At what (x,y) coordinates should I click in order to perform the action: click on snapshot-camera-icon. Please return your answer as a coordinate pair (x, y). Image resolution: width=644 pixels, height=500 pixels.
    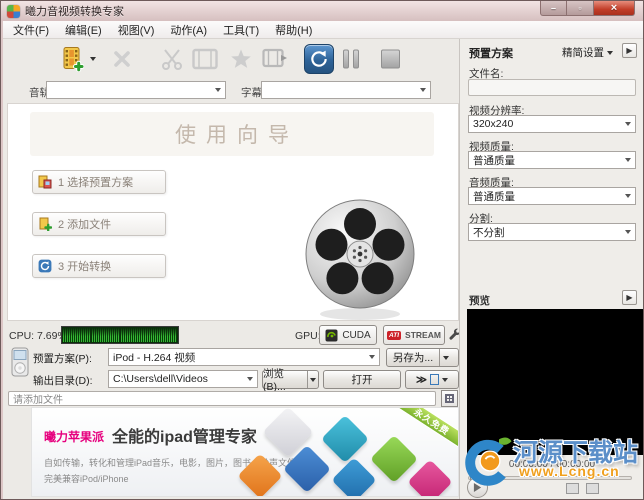
    Looking at the image, I should click on (572, 488).